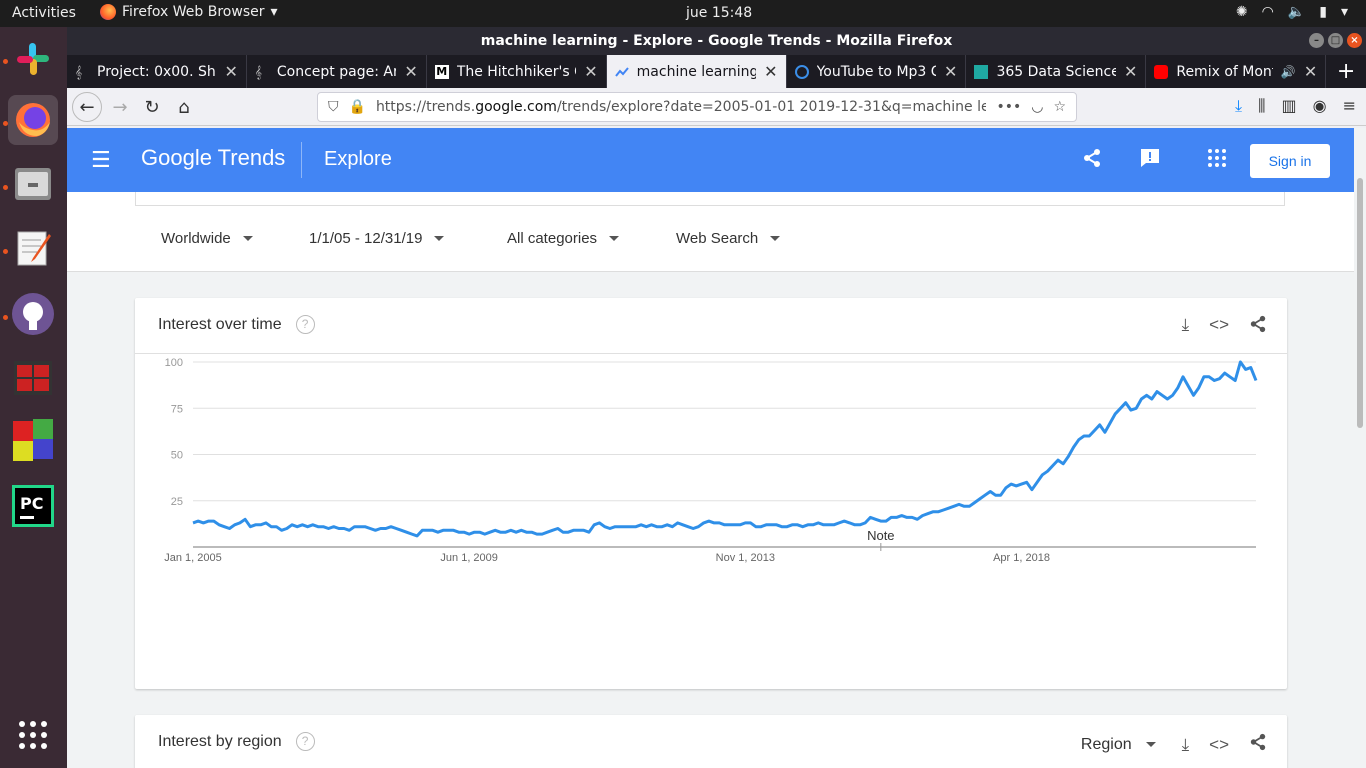 This screenshot has width=1366, height=768. I want to click on main-menu-icon: ☰, so click(101, 160).